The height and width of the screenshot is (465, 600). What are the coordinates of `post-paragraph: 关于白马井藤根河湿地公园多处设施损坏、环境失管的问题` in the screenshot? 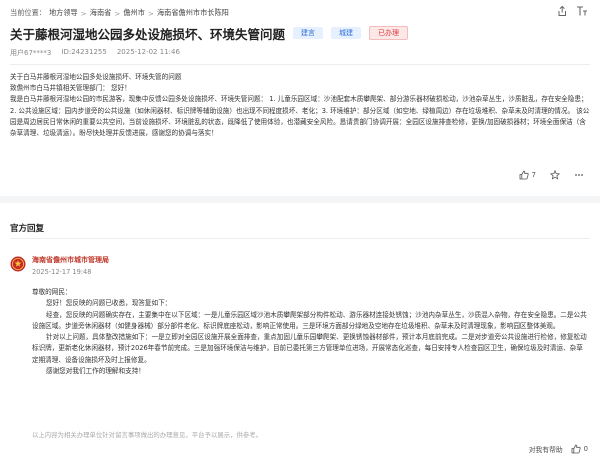 It's located at (96, 77).